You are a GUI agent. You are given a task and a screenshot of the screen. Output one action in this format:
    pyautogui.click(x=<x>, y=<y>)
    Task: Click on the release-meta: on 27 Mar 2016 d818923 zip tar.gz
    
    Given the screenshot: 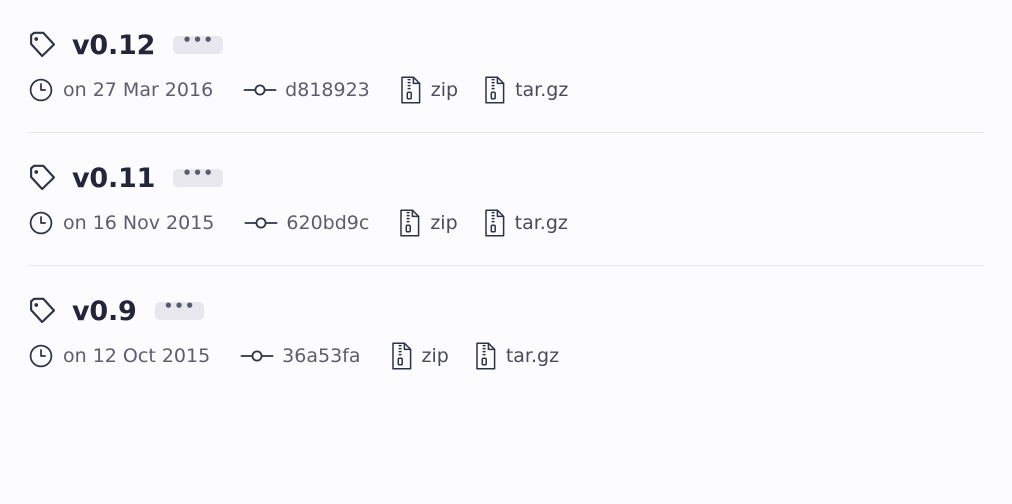 What is the action you would take?
    pyautogui.click(x=506, y=90)
    